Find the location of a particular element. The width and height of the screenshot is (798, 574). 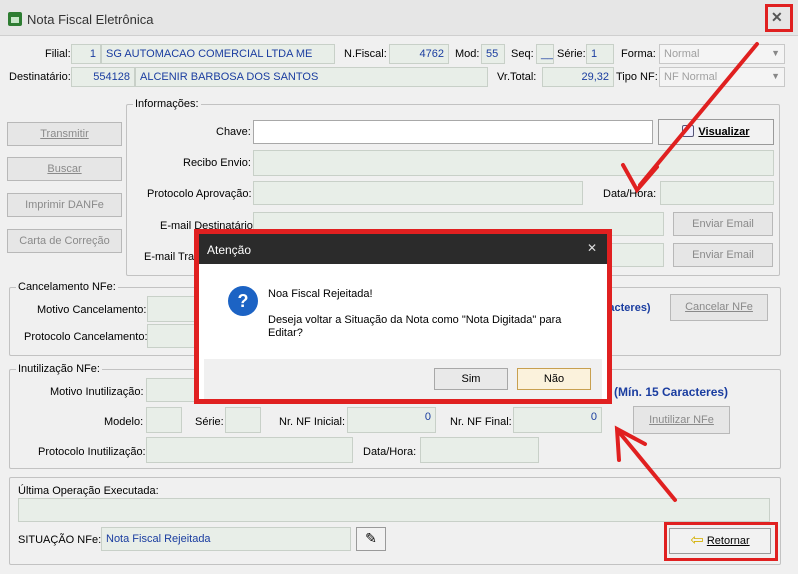

arrow-line-bottom is located at coordinates (647, 466).